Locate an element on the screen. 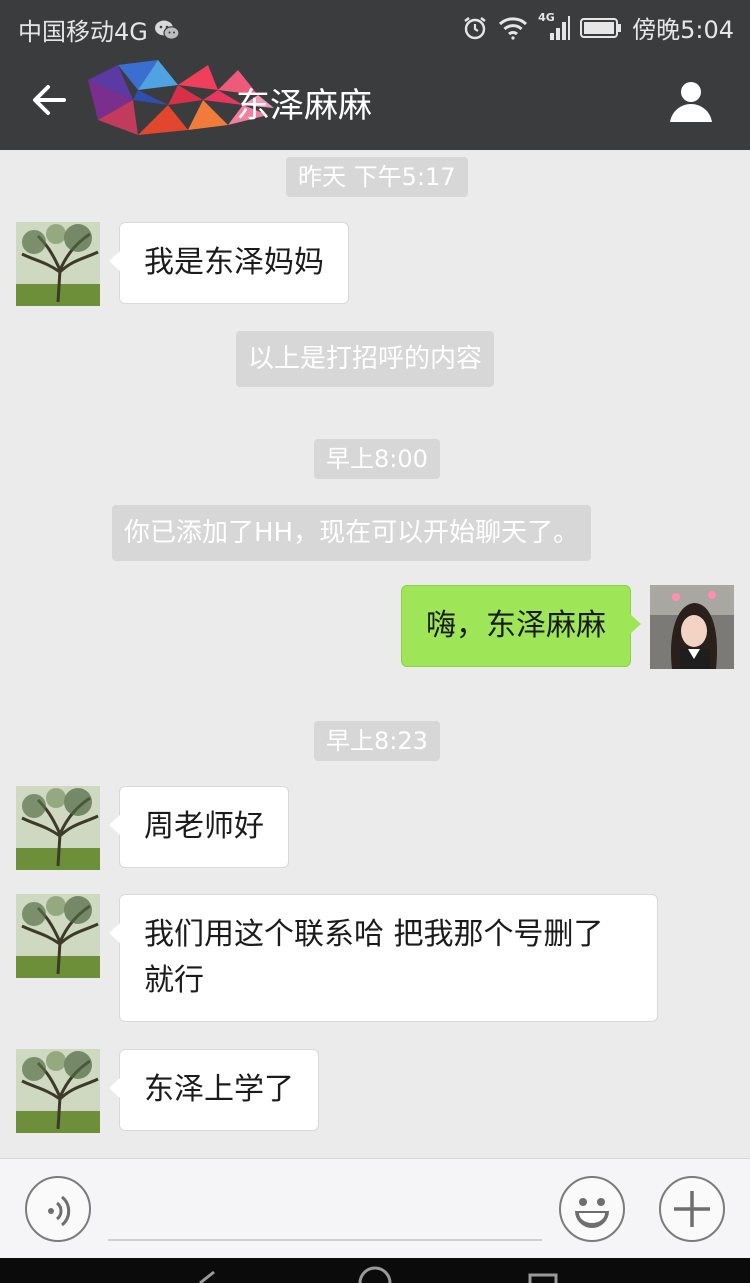 The width and height of the screenshot is (750, 1283). wechat-icon is located at coordinates (167, 30).